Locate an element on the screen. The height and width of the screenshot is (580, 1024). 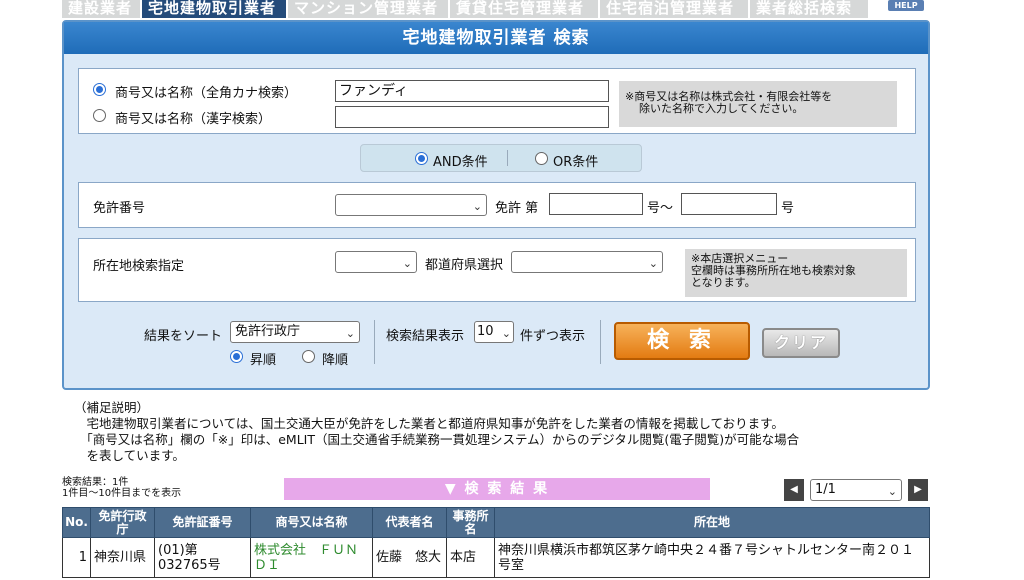
col-address: 所在地 is located at coordinates (712, 522).